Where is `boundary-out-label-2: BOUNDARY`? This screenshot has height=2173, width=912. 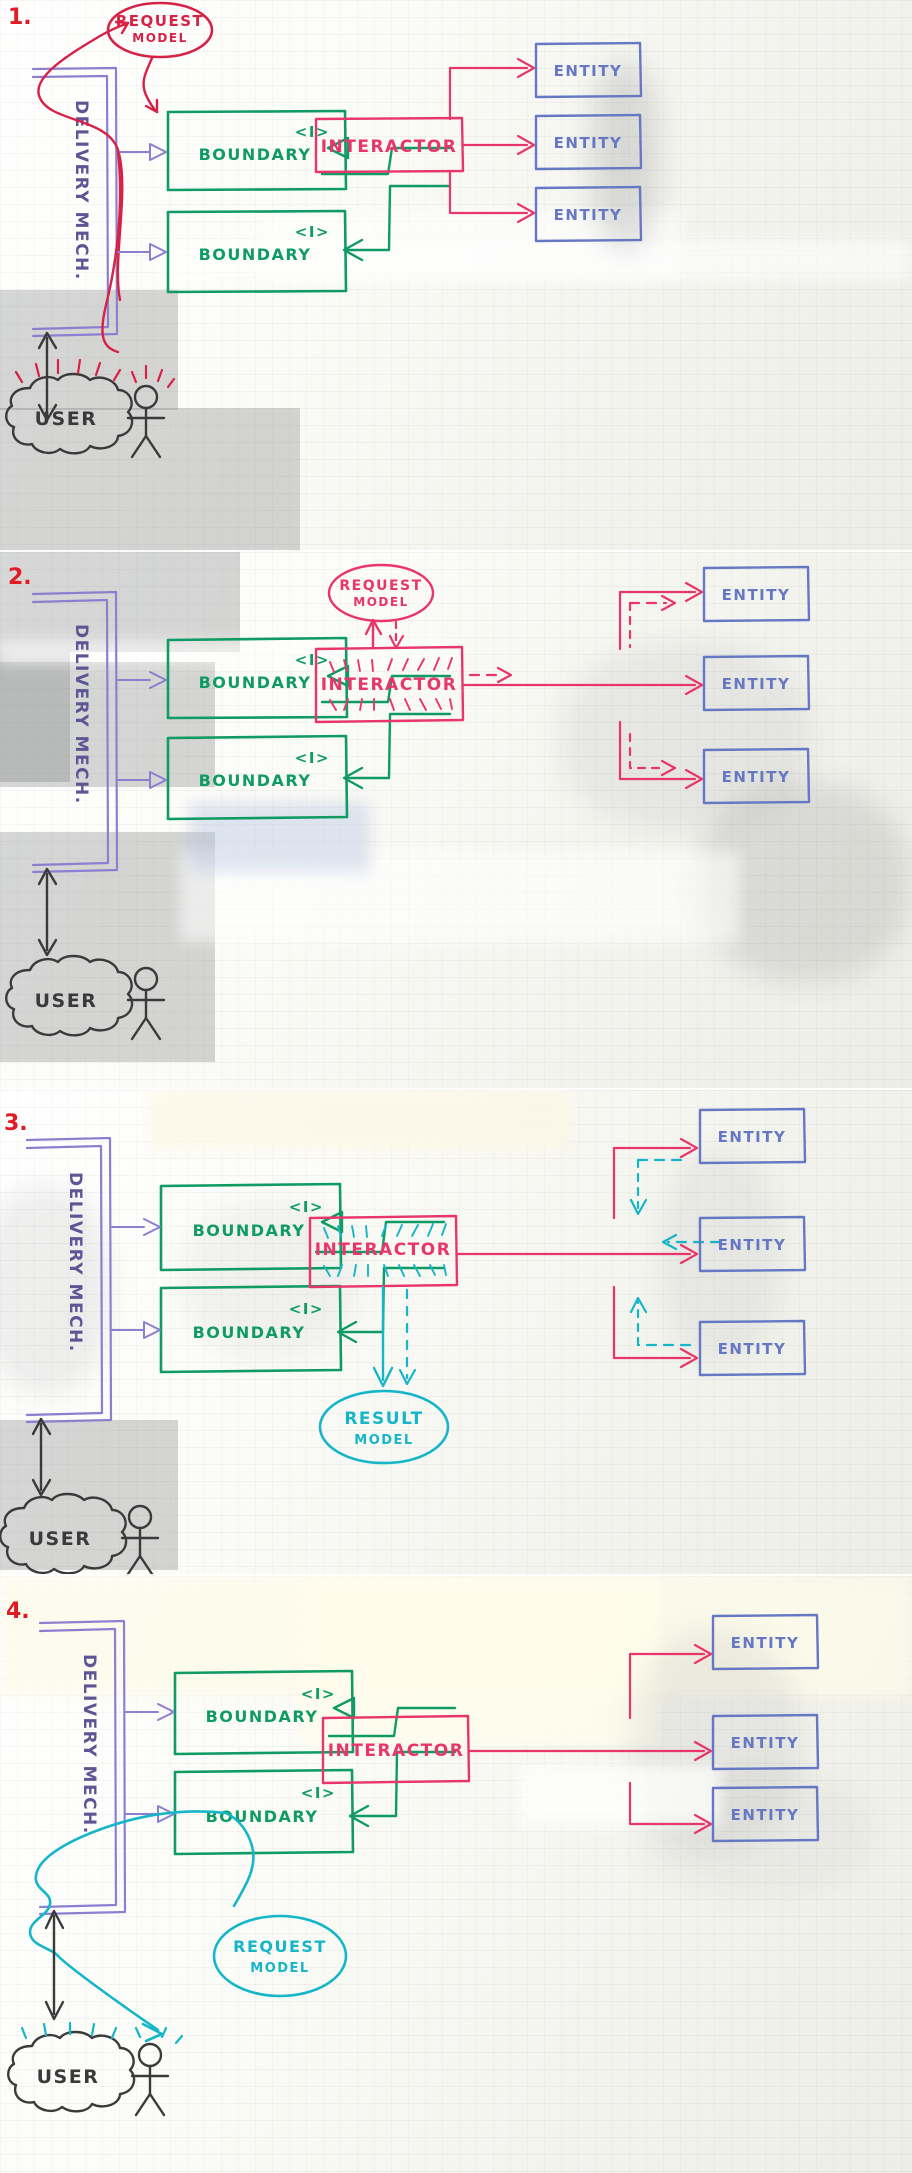
boundary-out-label-2: BOUNDARY is located at coordinates (255, 780).